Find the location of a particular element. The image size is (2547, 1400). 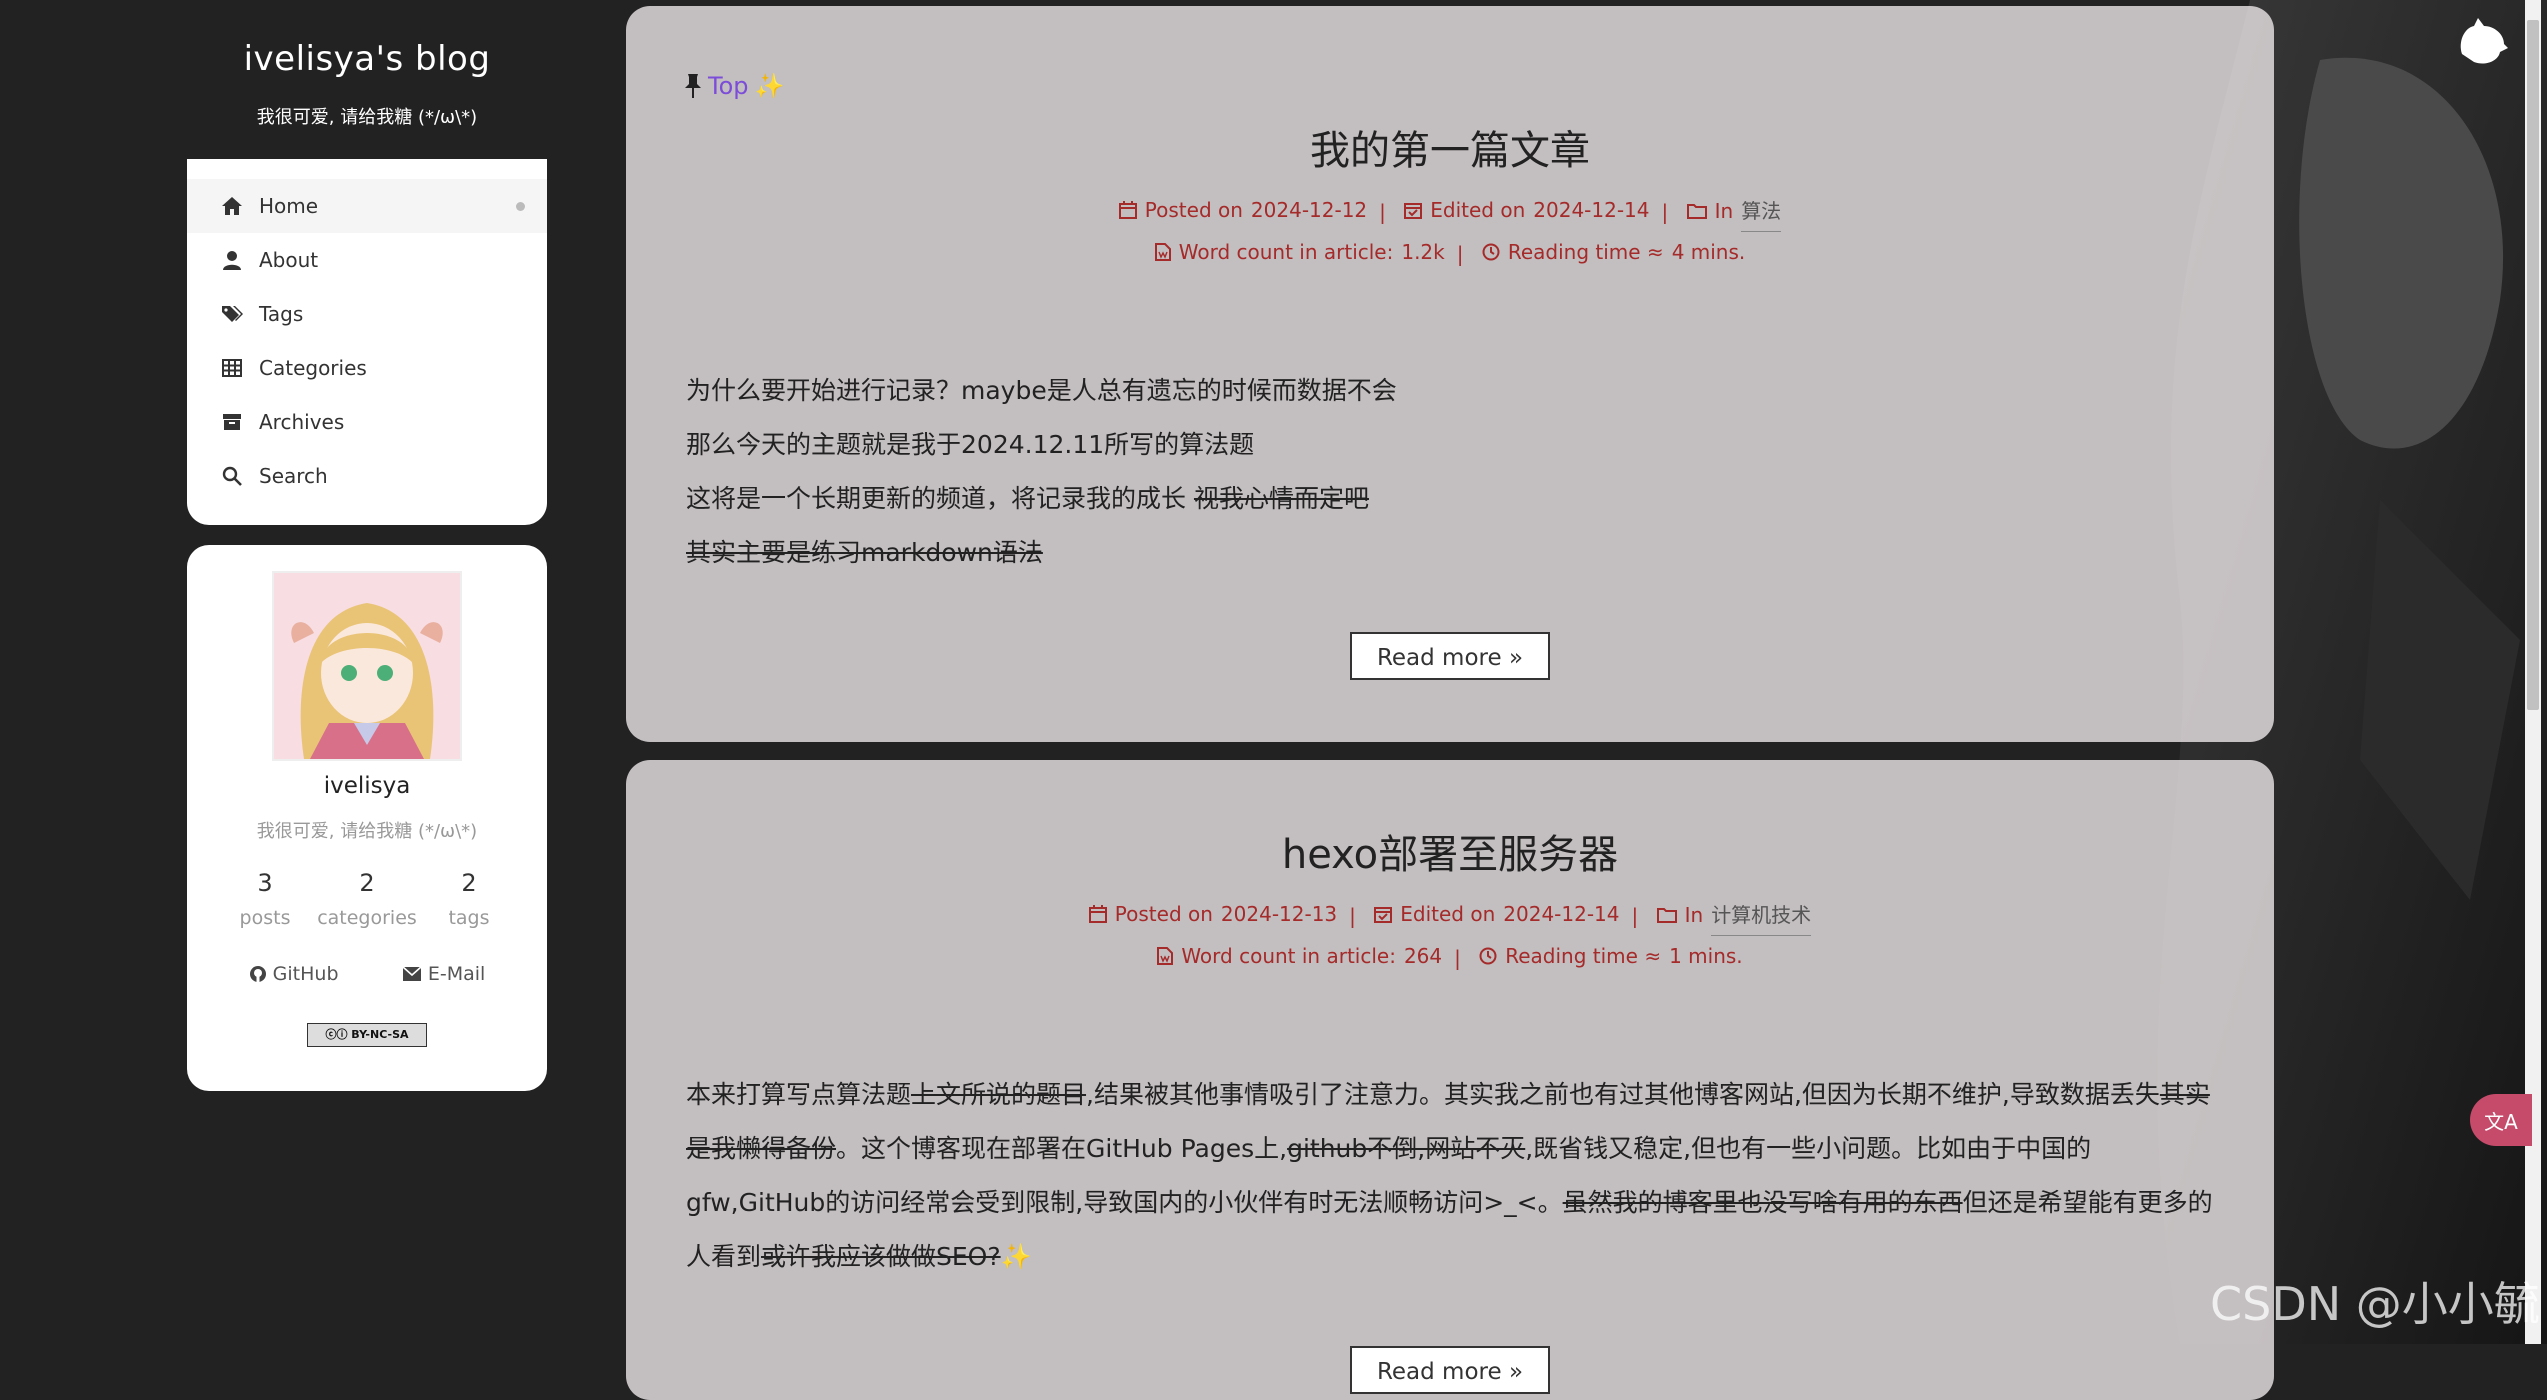

readtime-value: 4 mins. is located at coordinates (1708, 252).